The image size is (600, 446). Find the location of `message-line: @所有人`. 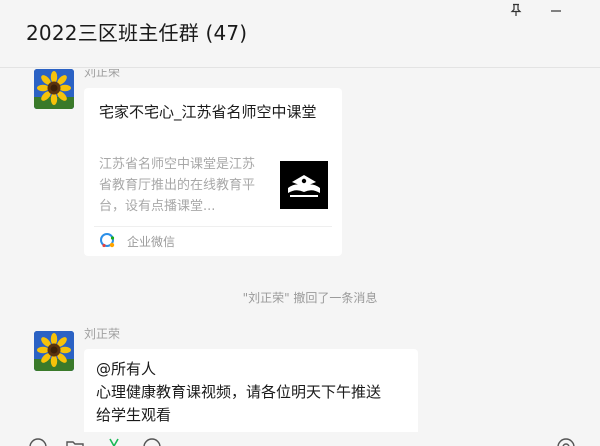

message-line: @所有人 is located at coordinates (126, 369).